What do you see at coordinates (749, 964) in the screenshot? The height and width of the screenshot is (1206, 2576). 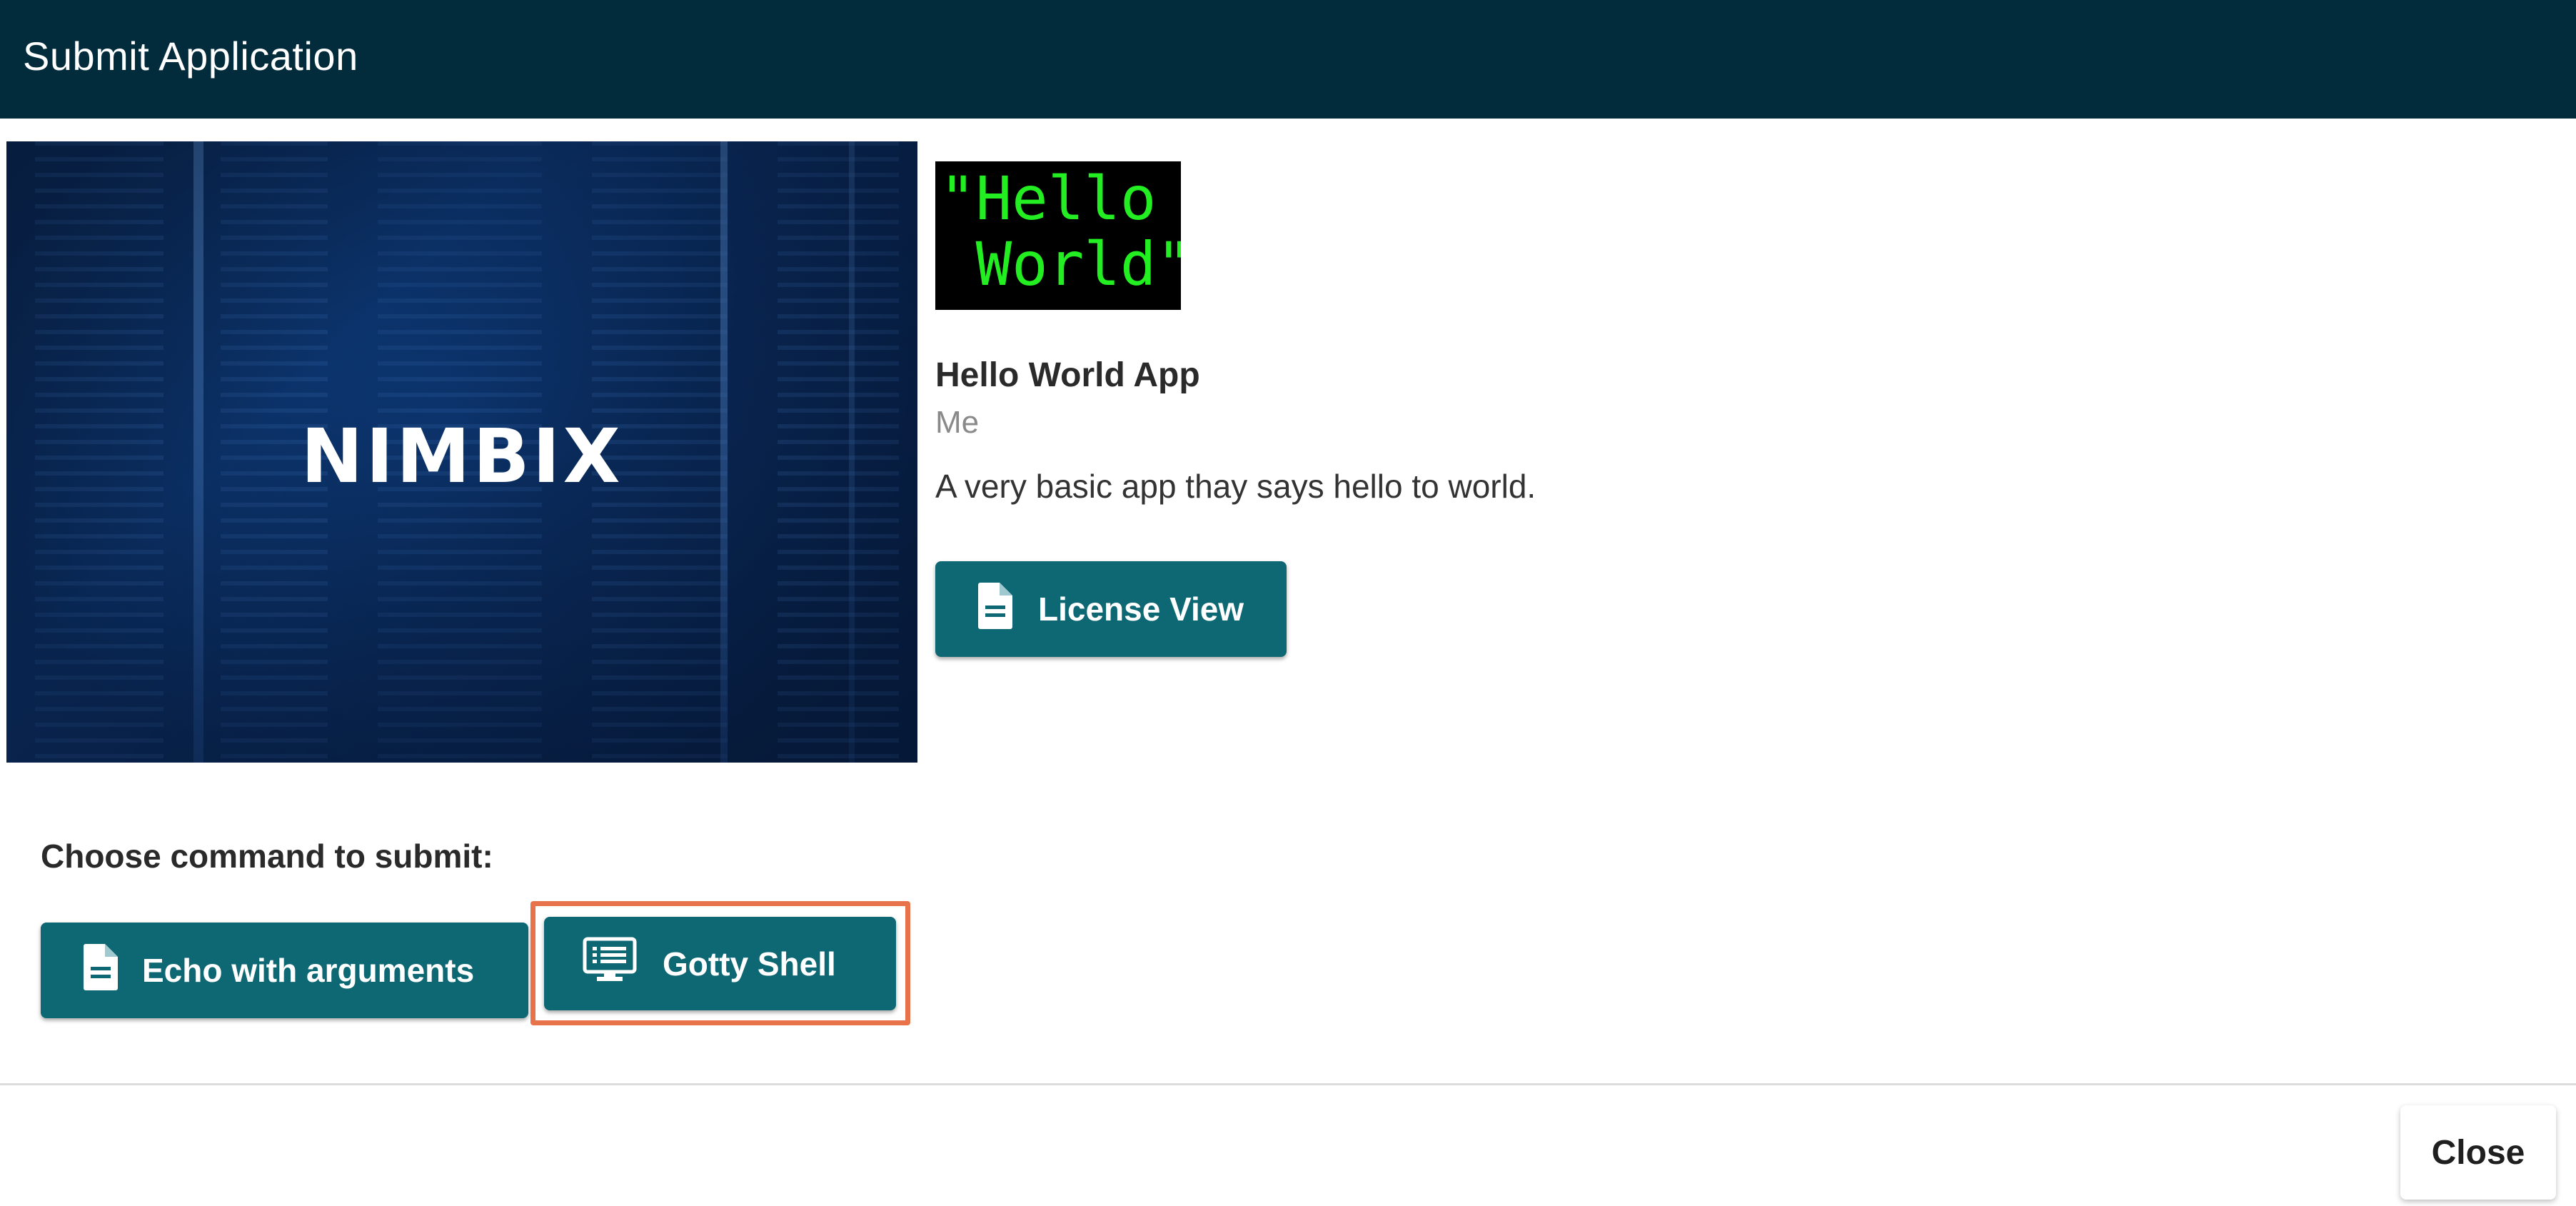 I see `gotty-shell-label: Gotty Shell` at bounding box center [749, 964].